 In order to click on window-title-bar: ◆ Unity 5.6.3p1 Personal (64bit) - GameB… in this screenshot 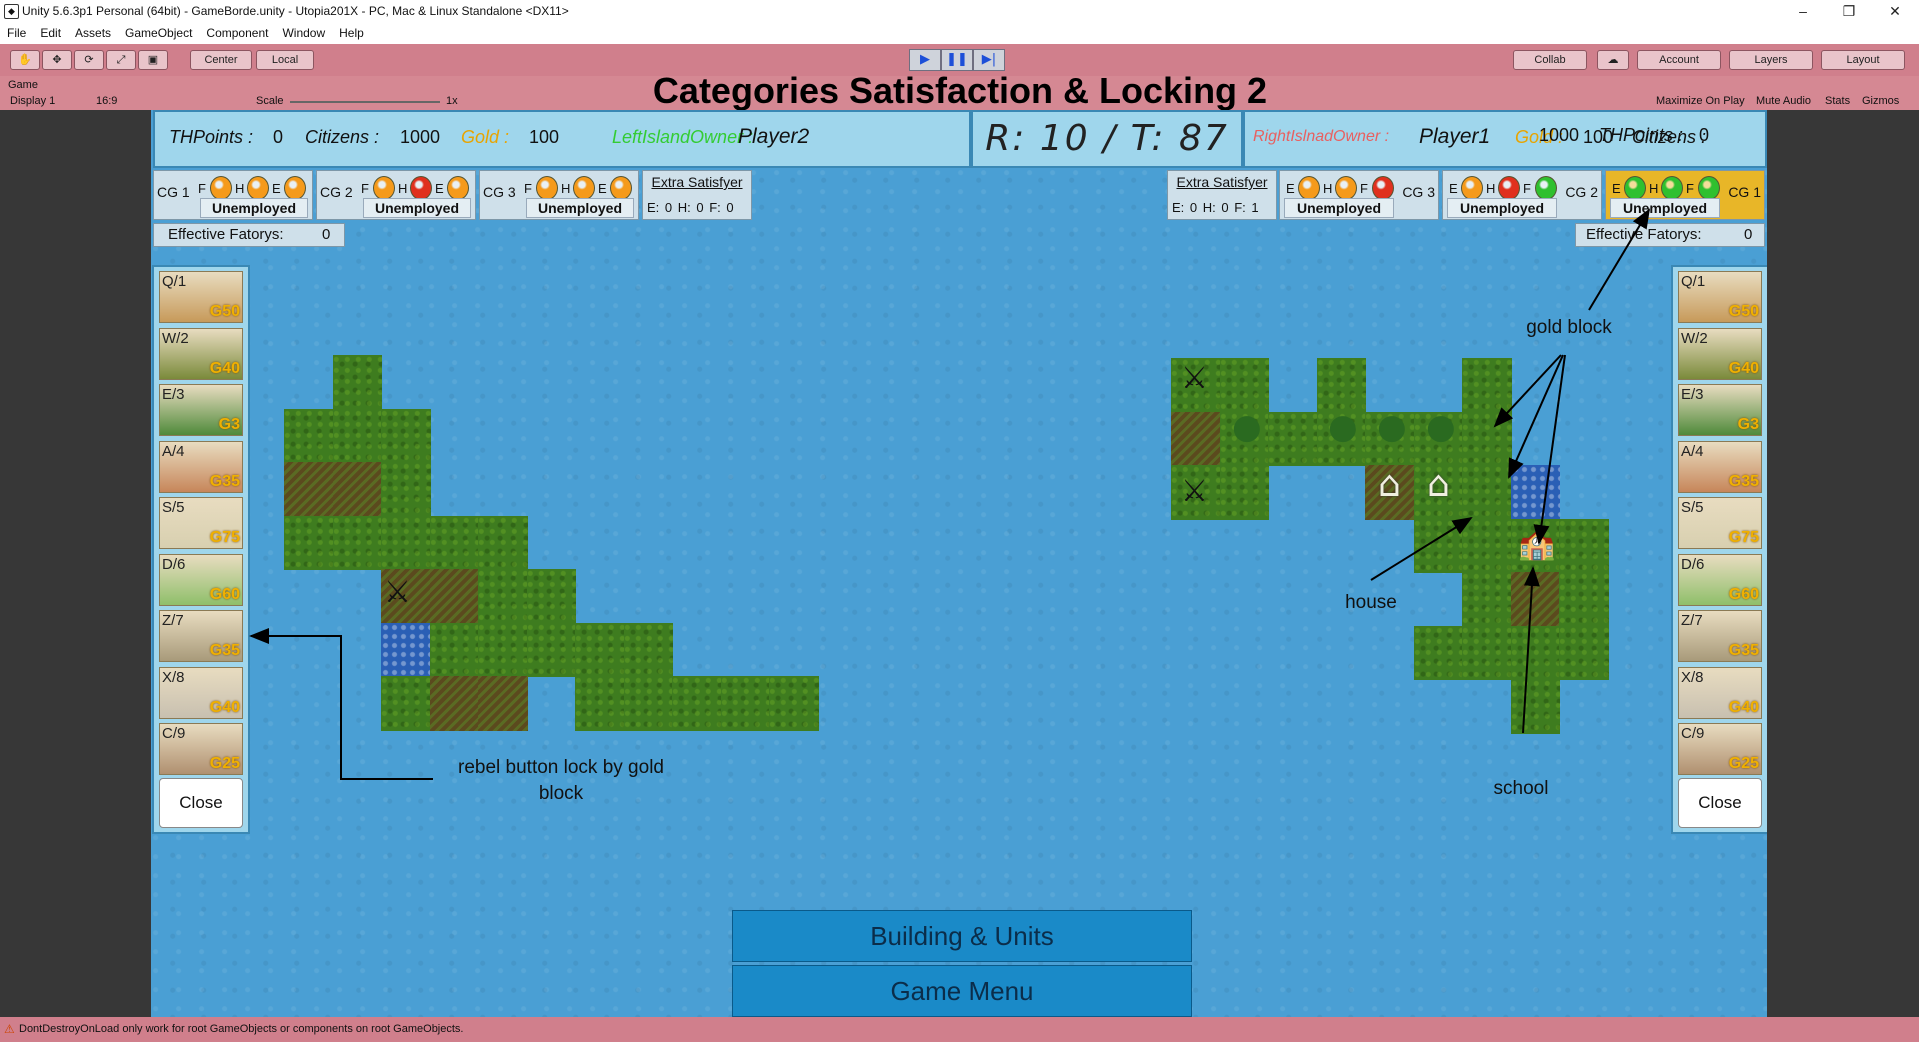, I will do `click(959, 12)`.